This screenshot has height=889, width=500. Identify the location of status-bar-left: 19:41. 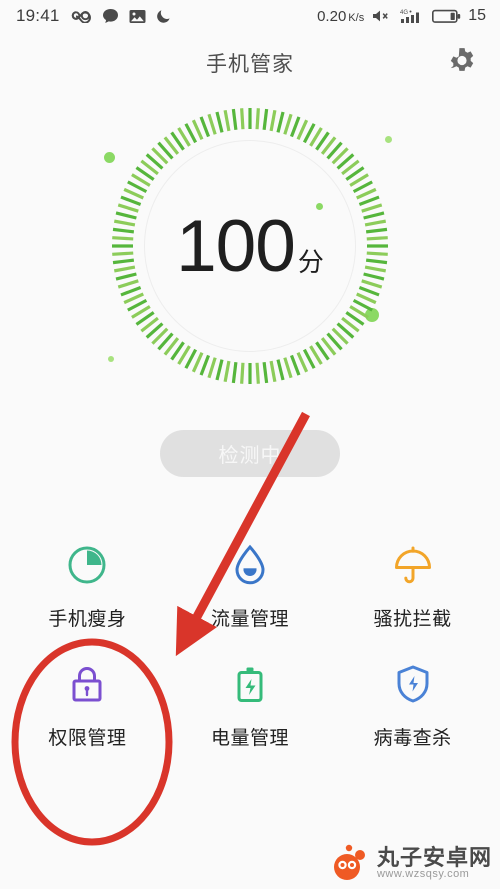
(94, 16).